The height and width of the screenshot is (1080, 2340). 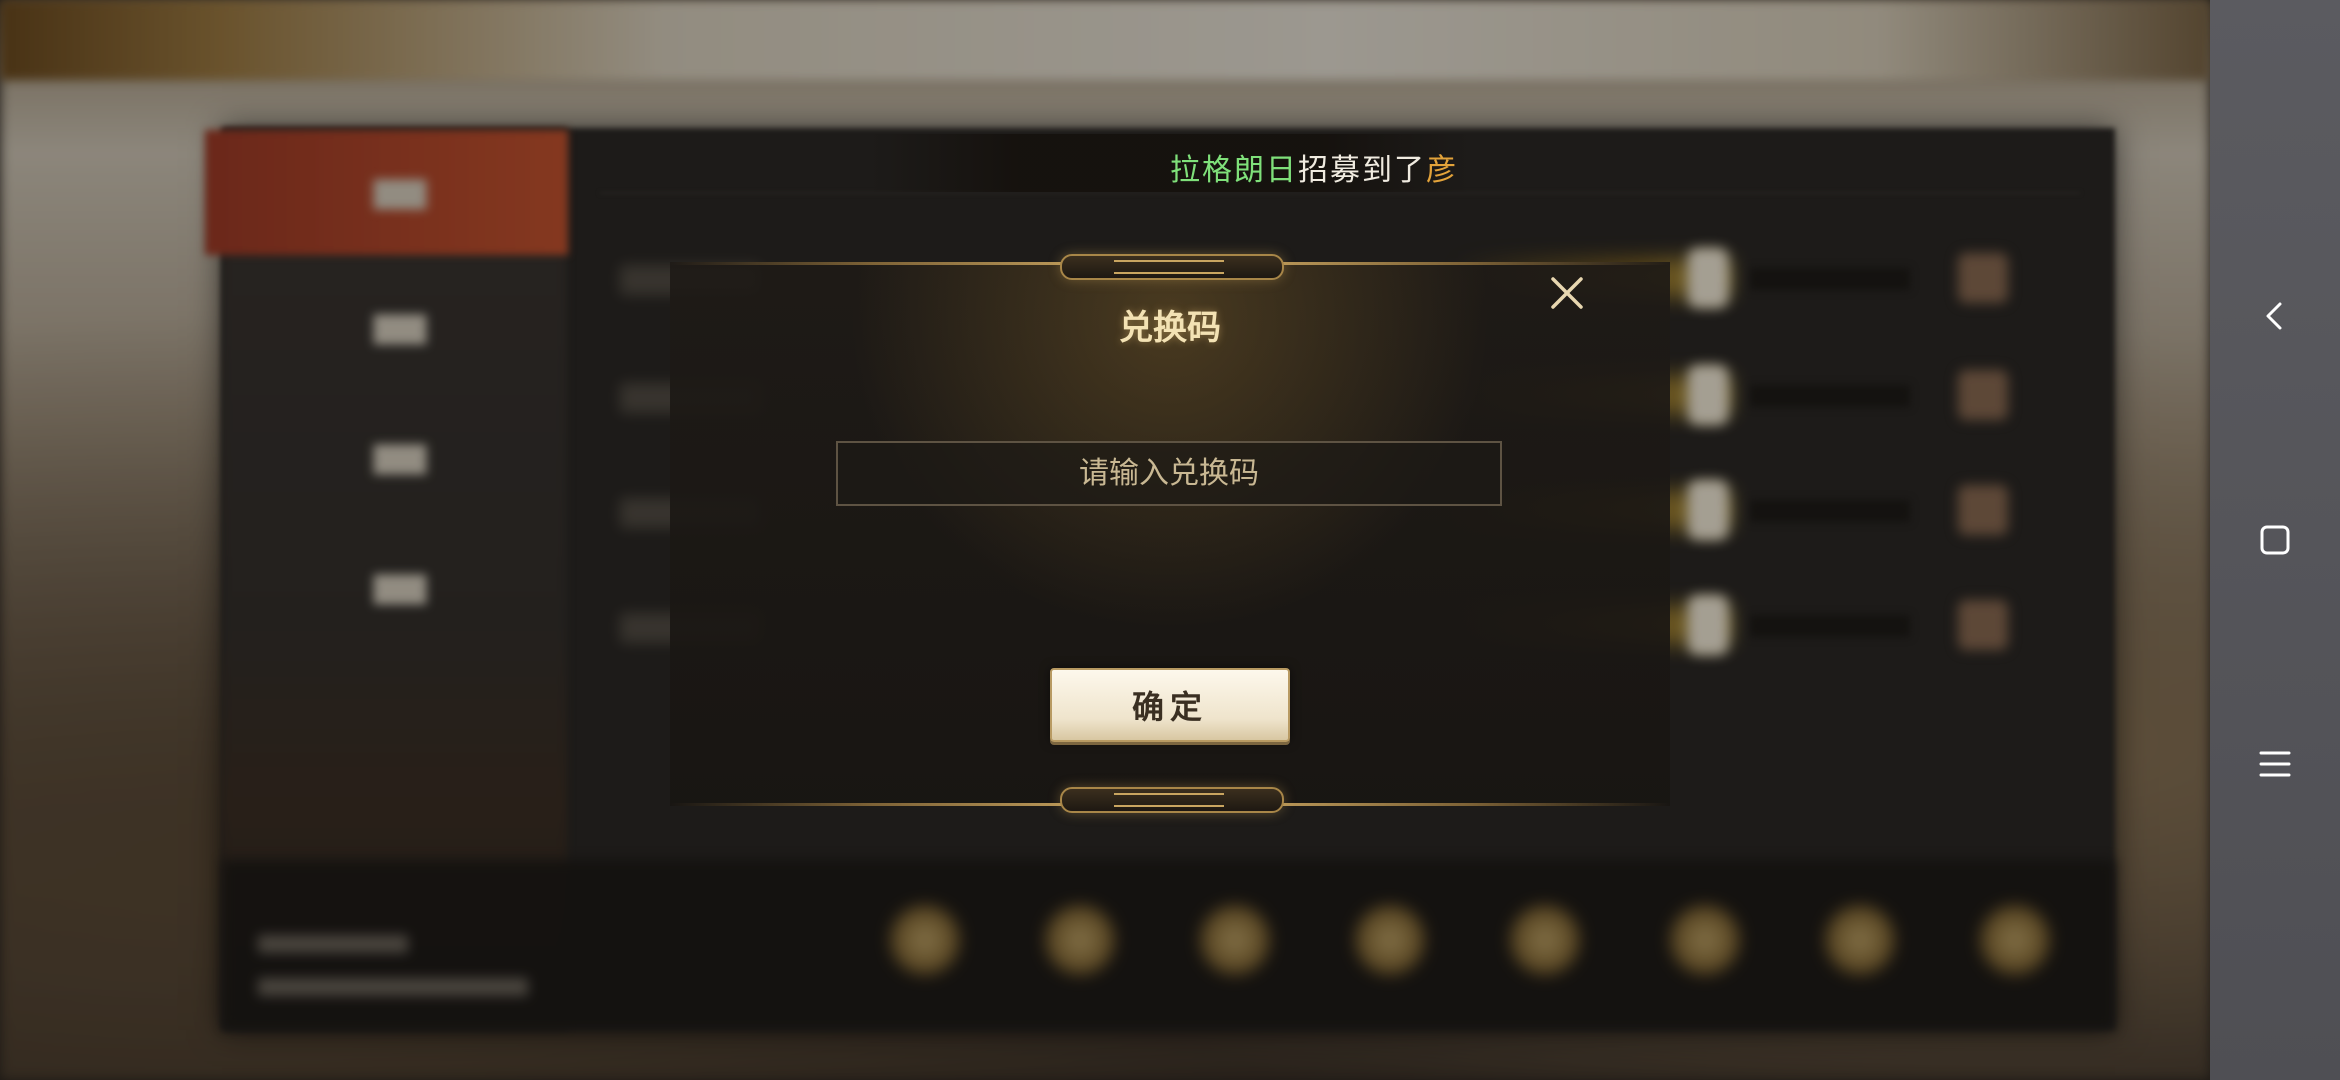 What do you see at coordinates (1234, 170) in the screenshot?
I see `notice-player-name: 拉格朗日` at bounding box center [1234, 170].